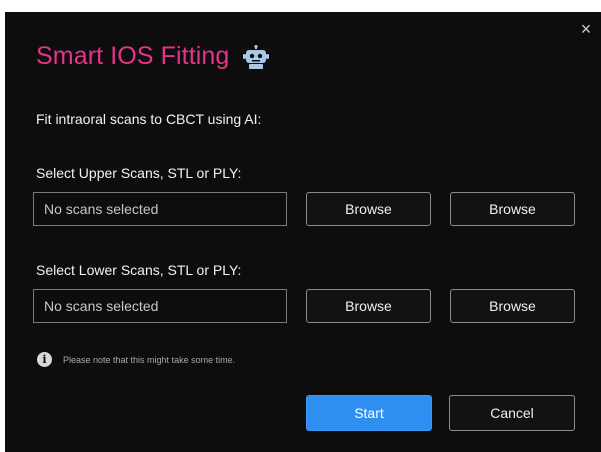  What do you see at coordinates (256, 56) in the screenshot?
I see `robot-icon` at bounding box center [256, 56].